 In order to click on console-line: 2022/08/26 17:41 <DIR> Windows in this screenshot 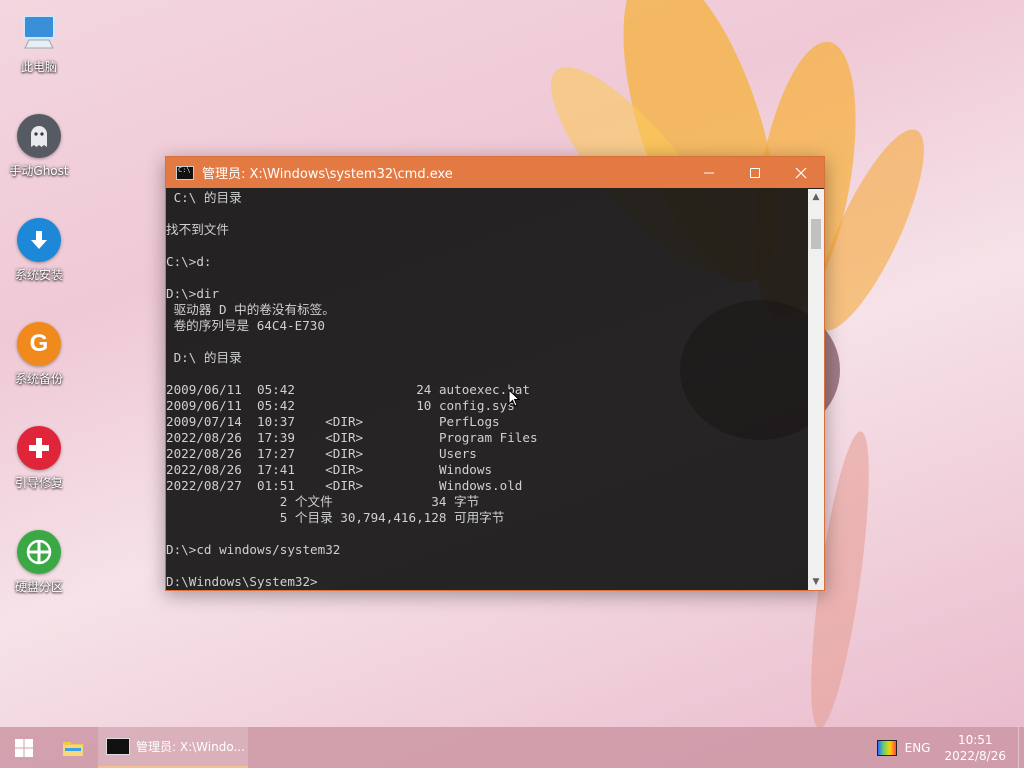, I will do `click(329, 469)`.